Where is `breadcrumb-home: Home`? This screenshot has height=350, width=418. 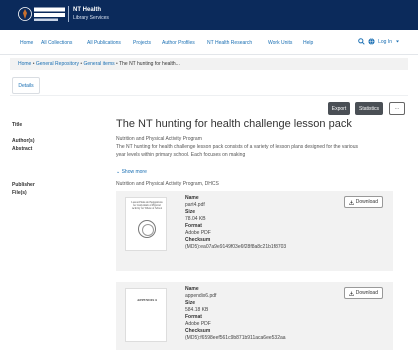 breadcrumb-home: Home is located at coordinates (24, 64).